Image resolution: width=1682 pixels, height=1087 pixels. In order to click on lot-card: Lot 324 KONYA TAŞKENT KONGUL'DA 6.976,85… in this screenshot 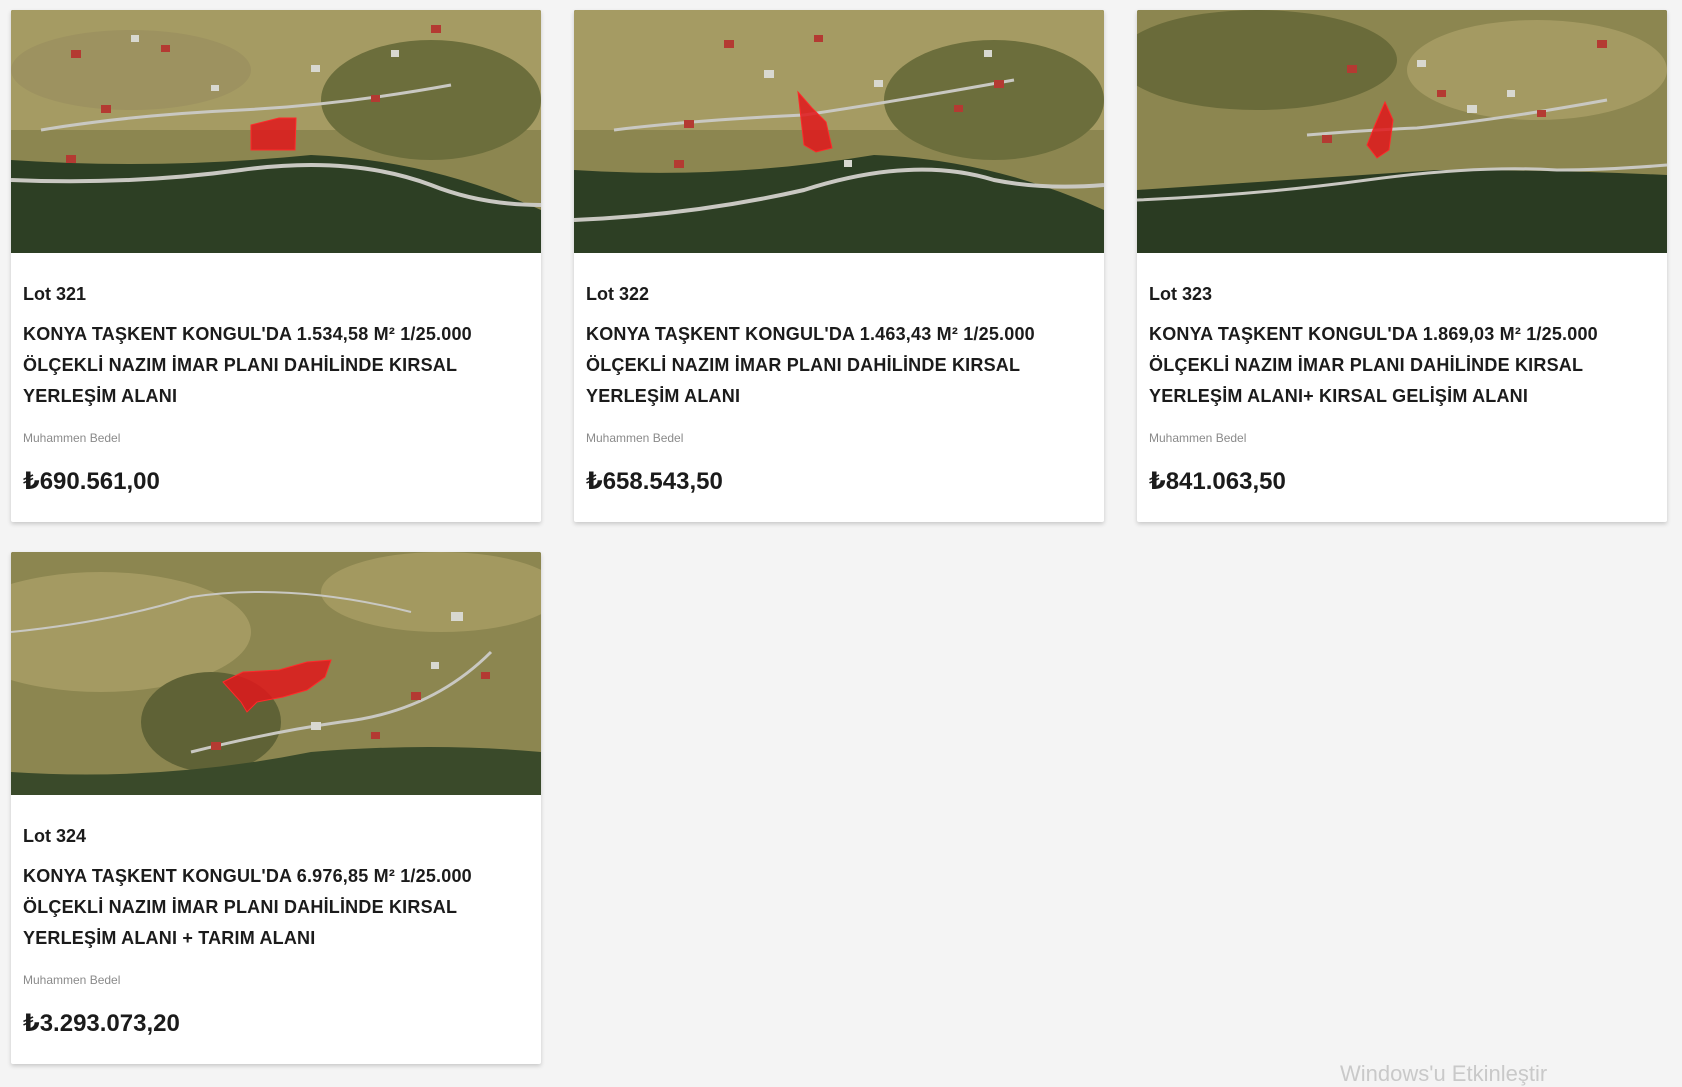, I will do `click(276, 808)`.